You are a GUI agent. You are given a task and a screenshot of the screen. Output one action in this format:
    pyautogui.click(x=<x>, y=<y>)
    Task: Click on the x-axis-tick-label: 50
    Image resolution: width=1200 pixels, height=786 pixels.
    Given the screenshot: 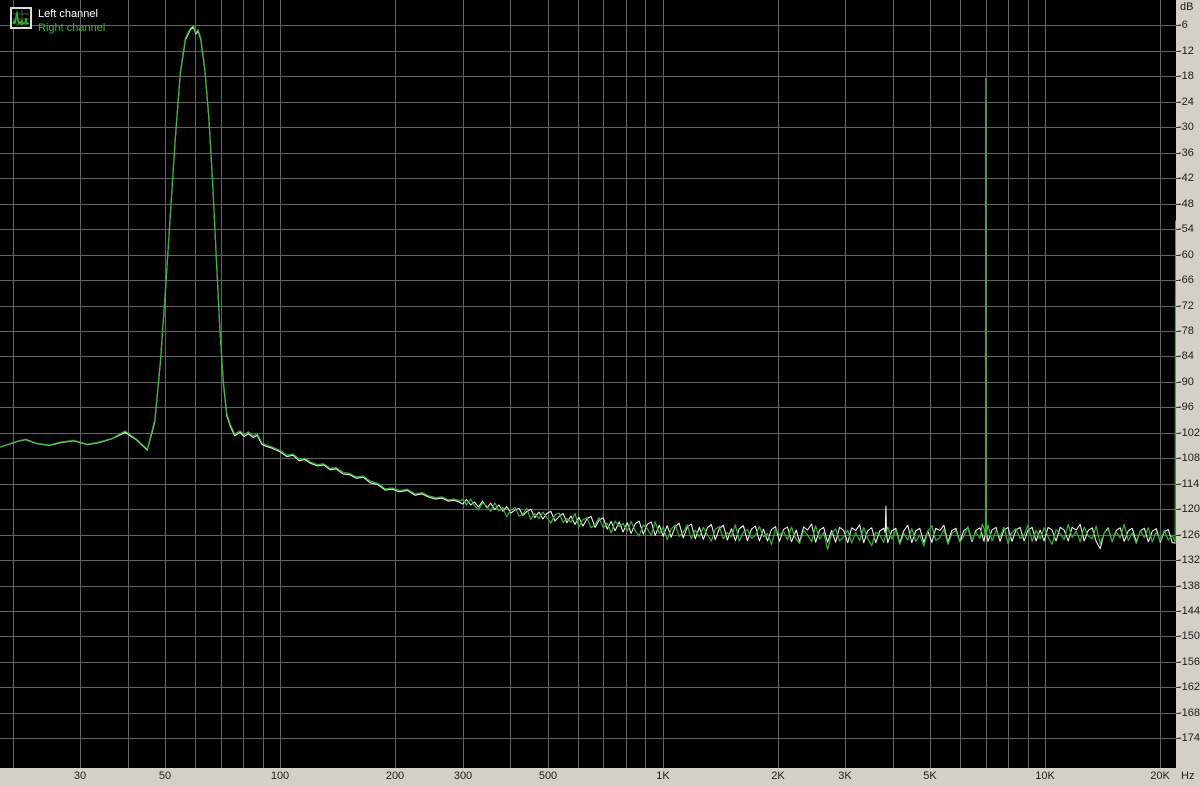 What is the action you would take?
    pyautogui.click(x=165, y=776)
    